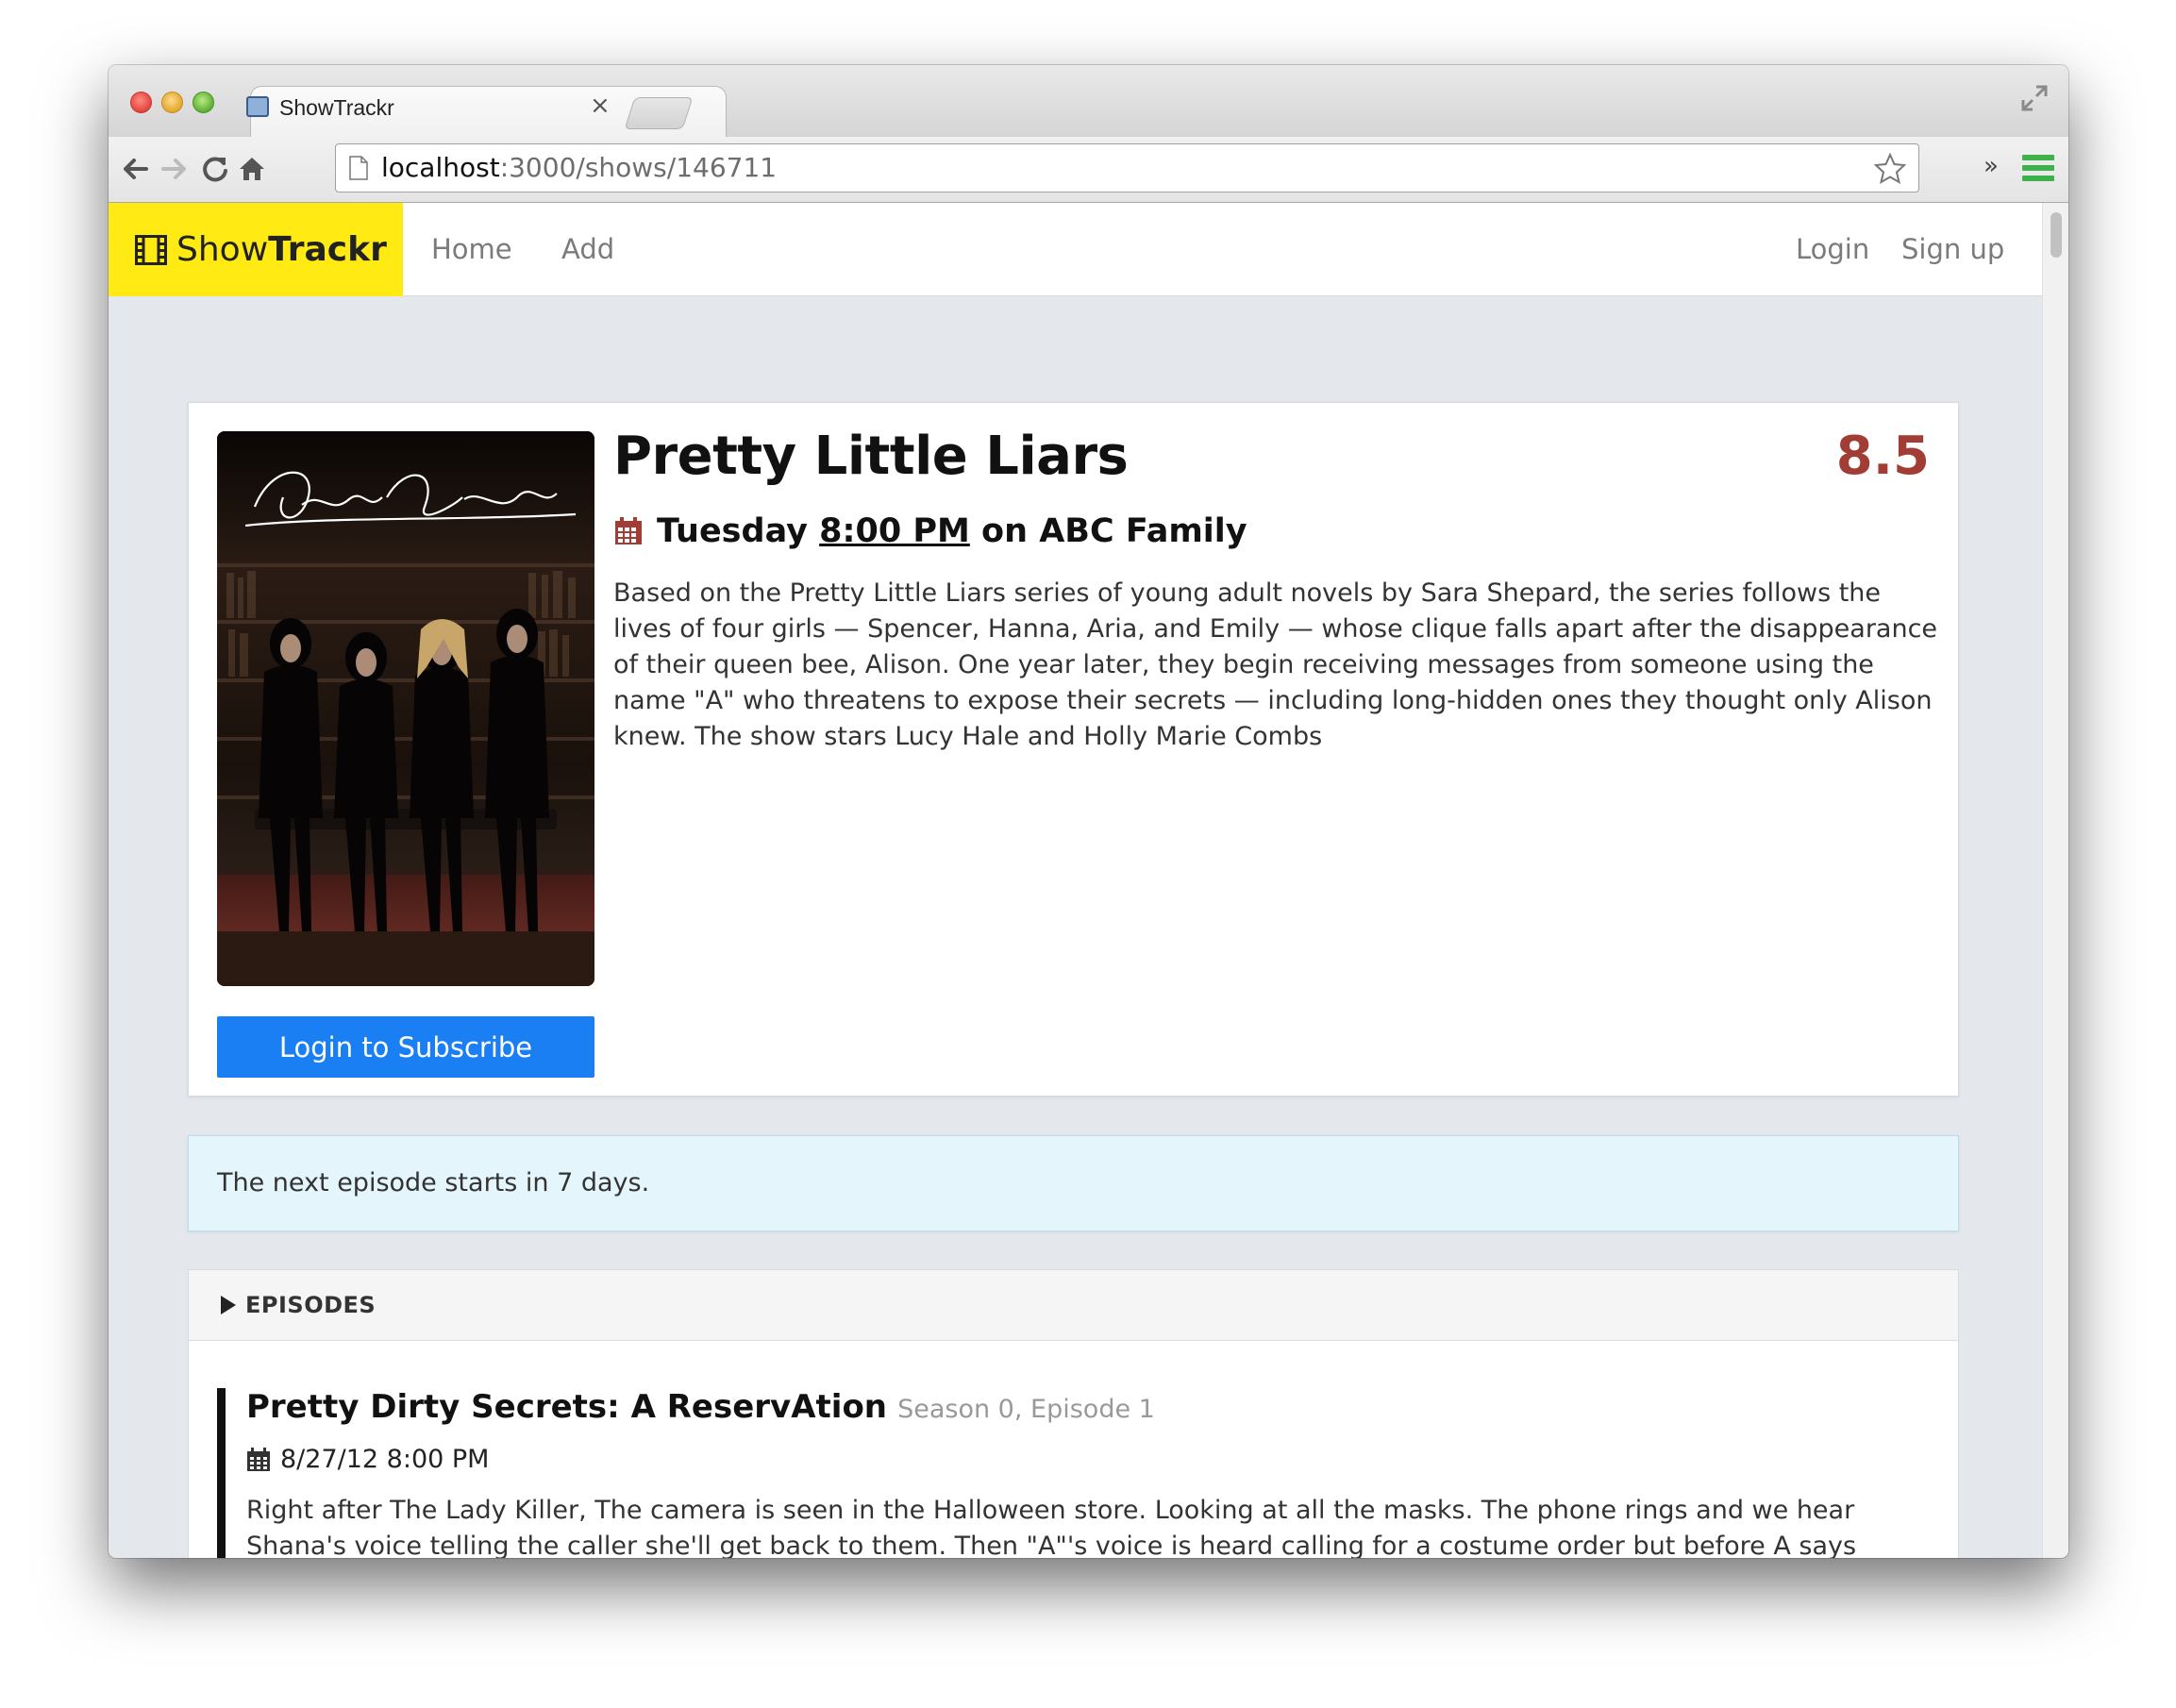 This screenshot has height=1708, width=2176. Describe the element at coordinates (311, 1305) in the screenshot. I see `episodes-heading: EPISODES` at that location.